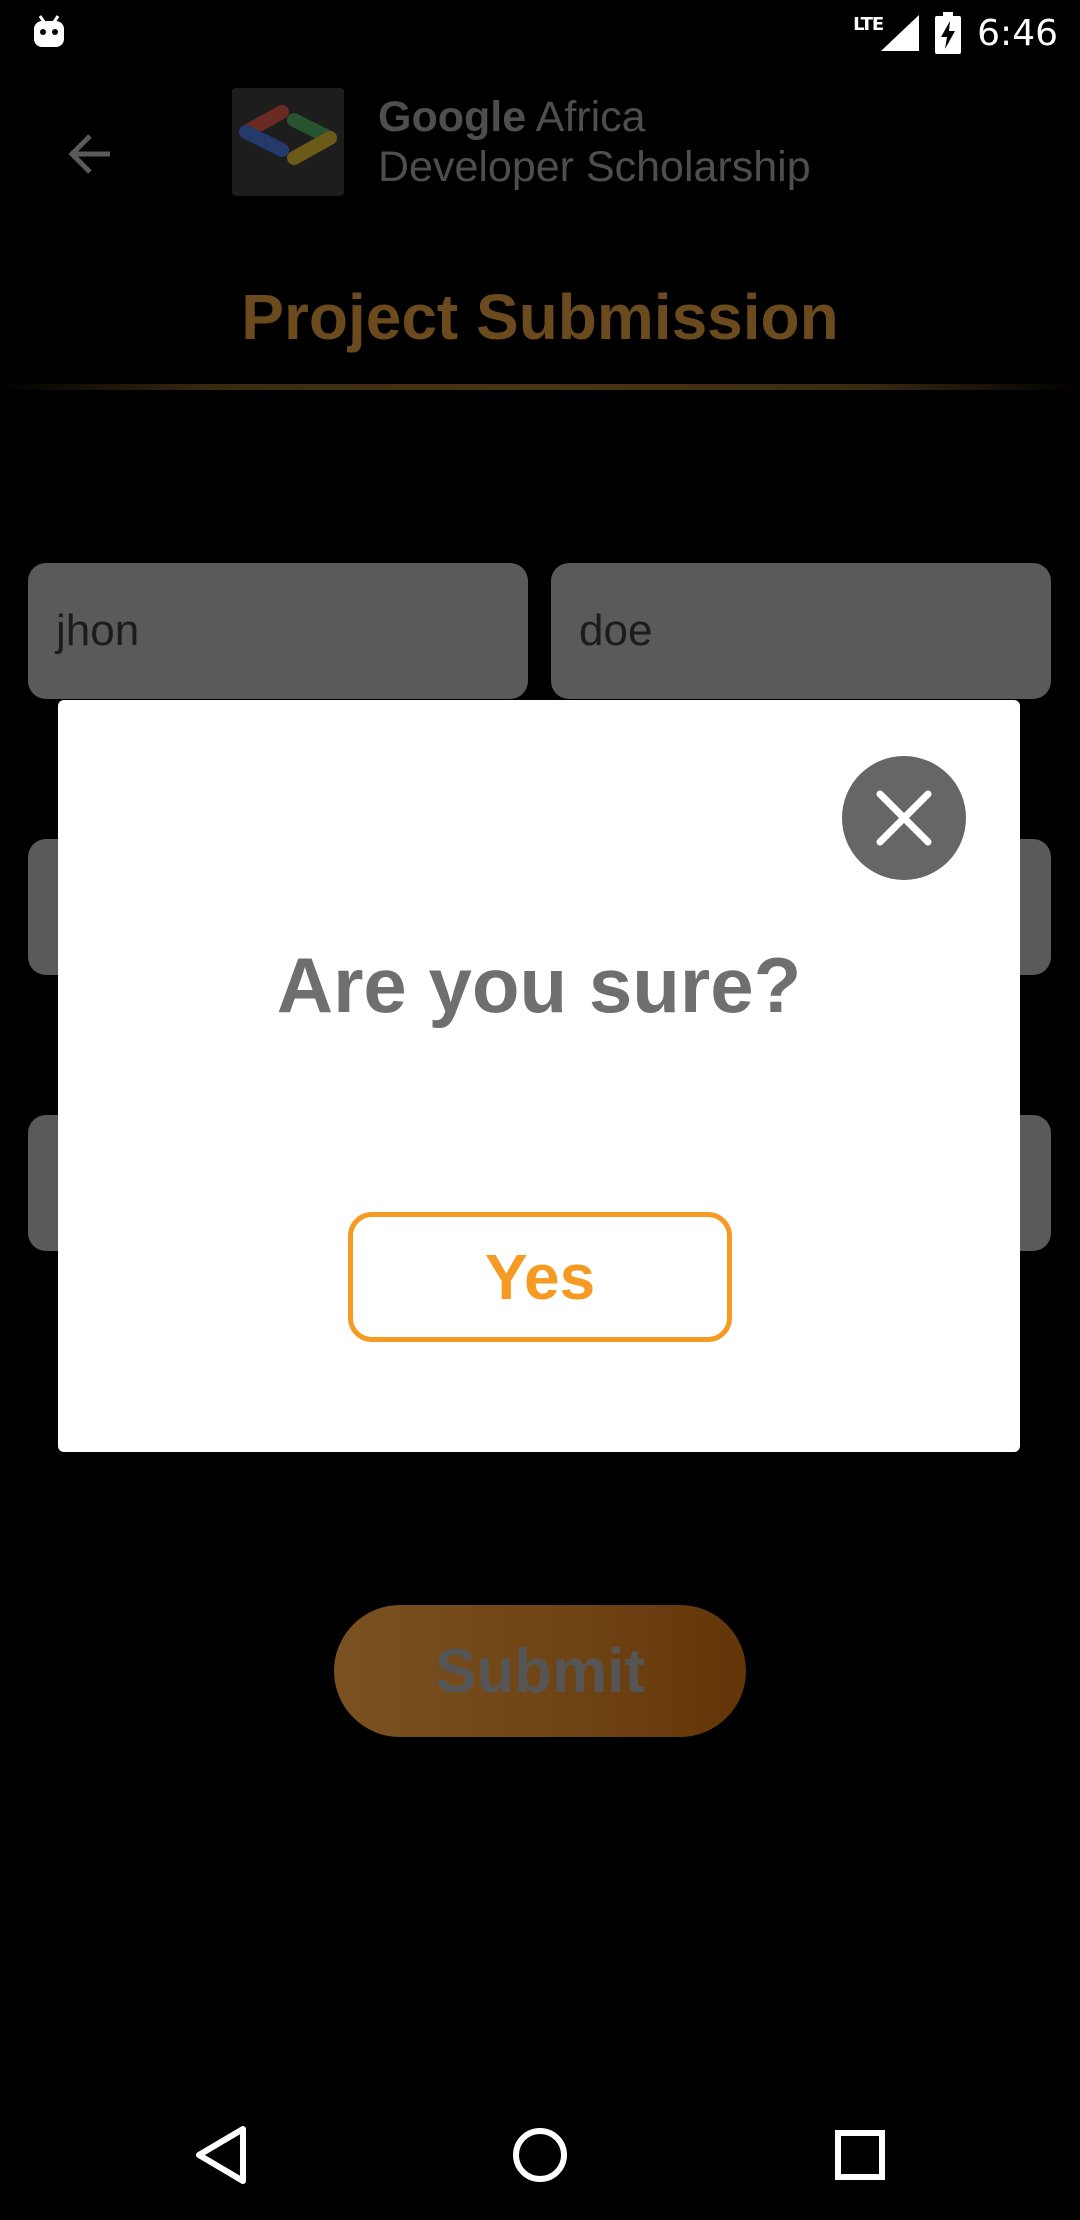 This screenshot has height=2220, width=1080. What do you see at coordinates (540, 317) in the screenshot?
I see `page-title: Project Submission` at bounding box center [540, 317].